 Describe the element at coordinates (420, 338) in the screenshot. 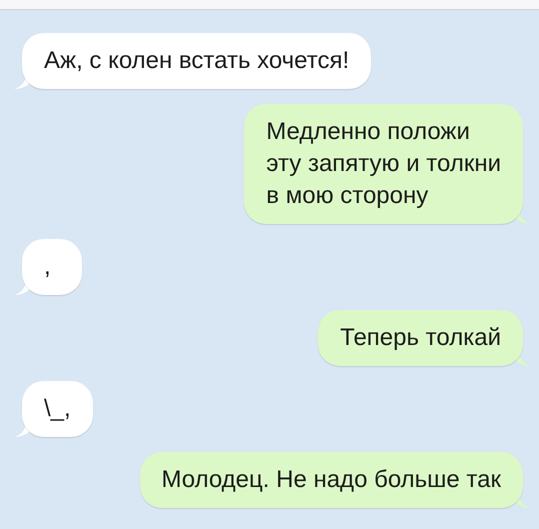

I see `message-bubble: Теперь толкай` at that location.